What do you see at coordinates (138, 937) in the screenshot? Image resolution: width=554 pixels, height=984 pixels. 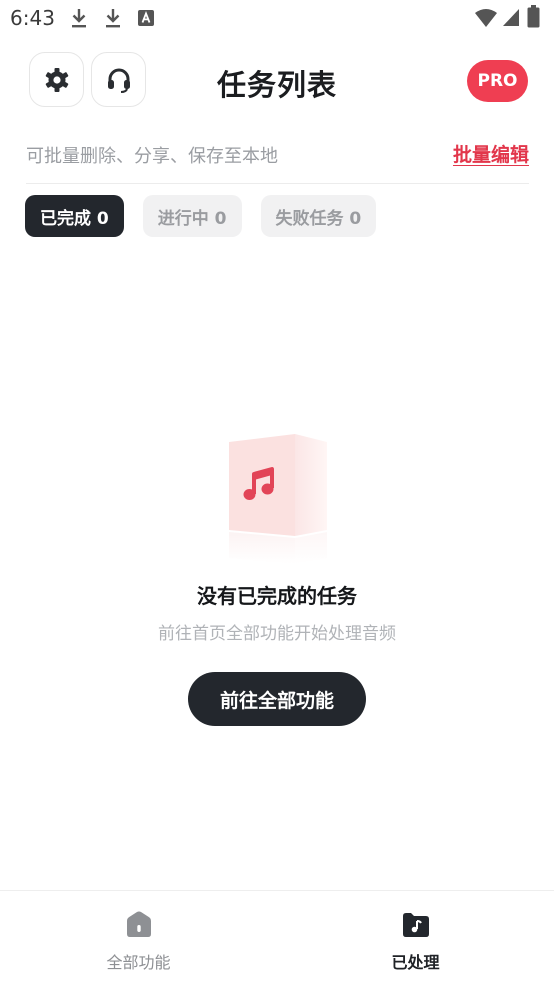 I see `nav-item-all-features: 全部功能` at bounding box center [138, 937].